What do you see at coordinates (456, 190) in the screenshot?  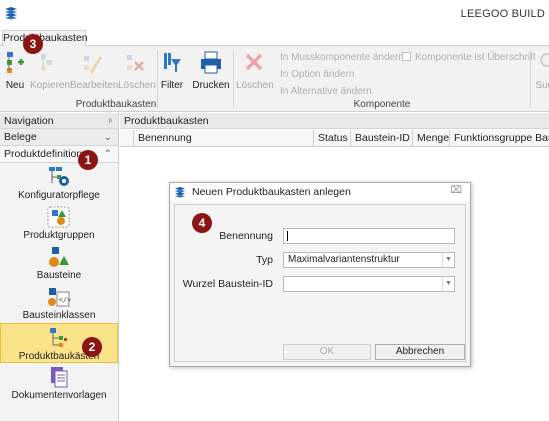 I see `close-icon: ⌧` at bounding box center [456, 190].